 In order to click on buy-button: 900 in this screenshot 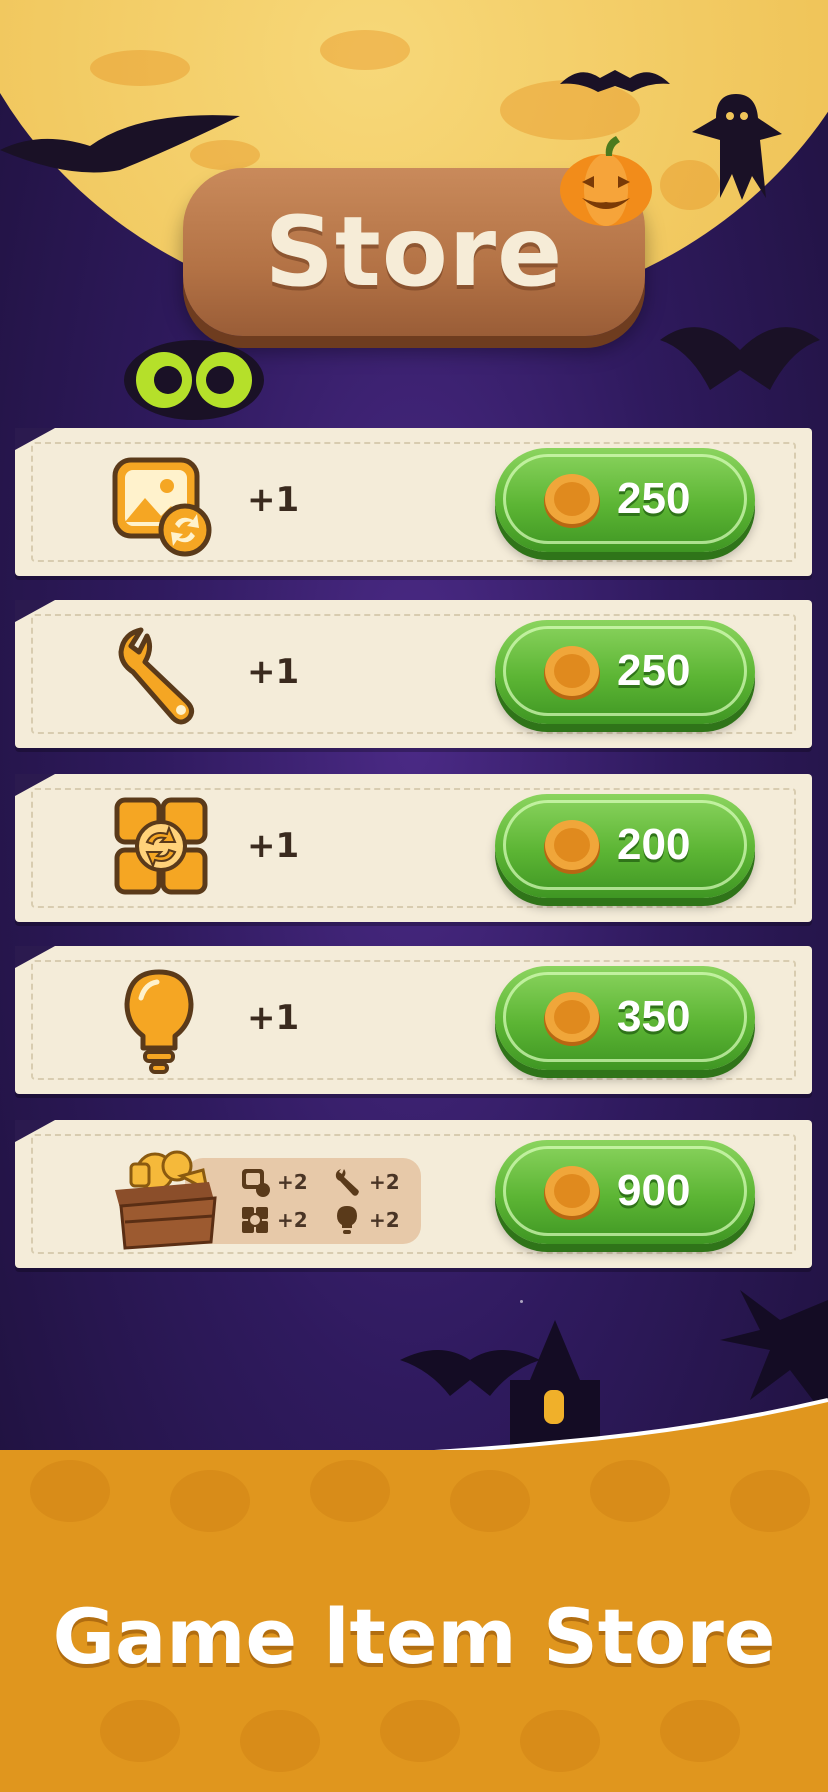, I will do `click(625, 1192)`.